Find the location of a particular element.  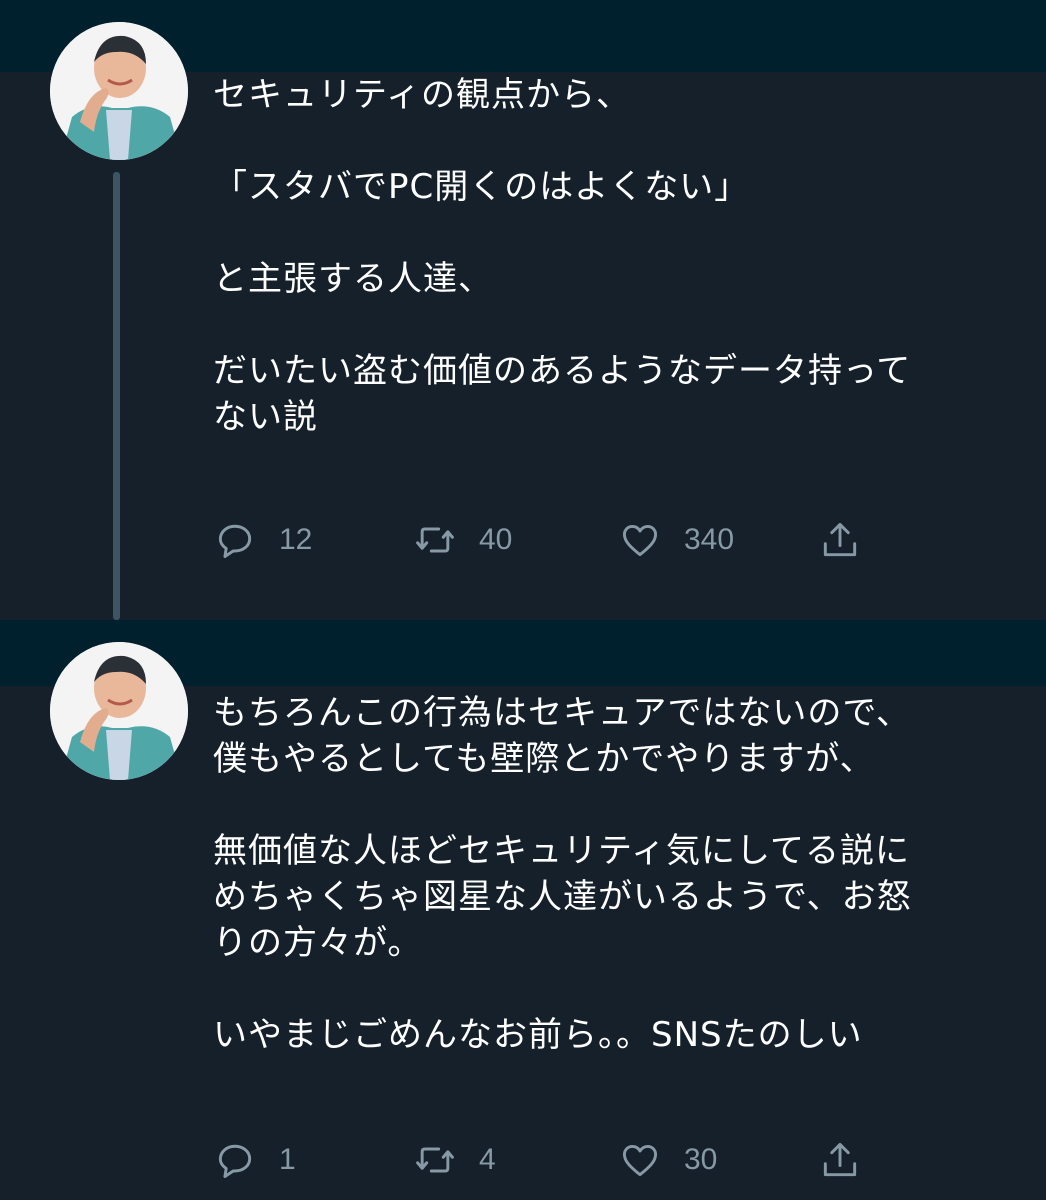

retweet-button: 4 is located at coordinates (454, 1160).